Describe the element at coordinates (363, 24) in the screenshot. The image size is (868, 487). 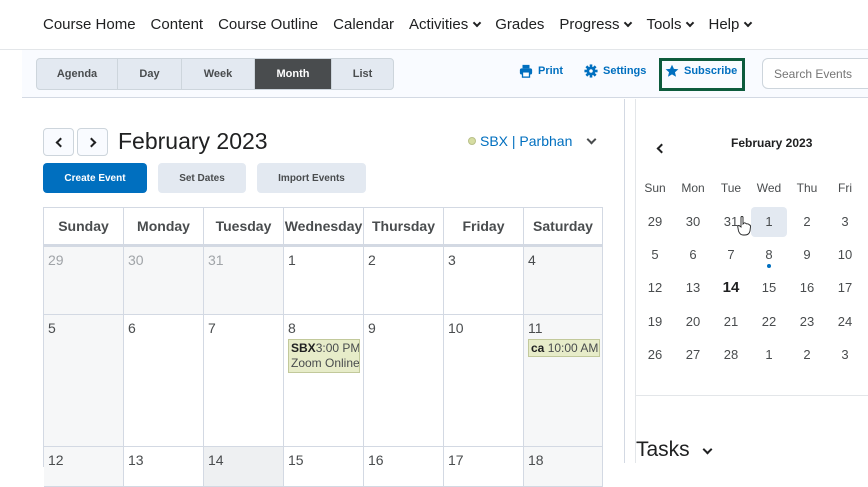
I see `nav-calendar: Calendar` at that location.